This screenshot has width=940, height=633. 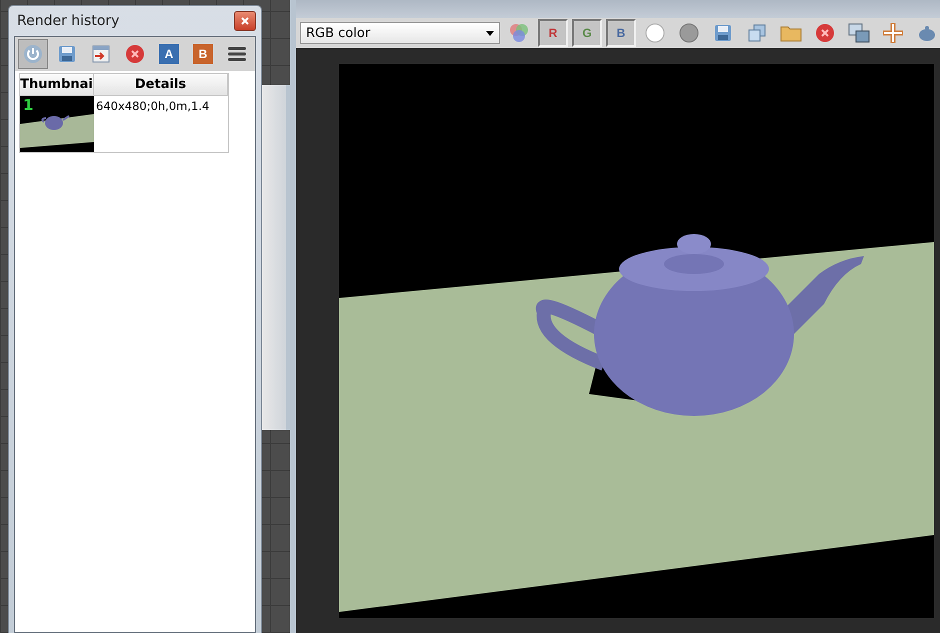 I want to click on channel-select: RGB color, so click(x=400, y=33).